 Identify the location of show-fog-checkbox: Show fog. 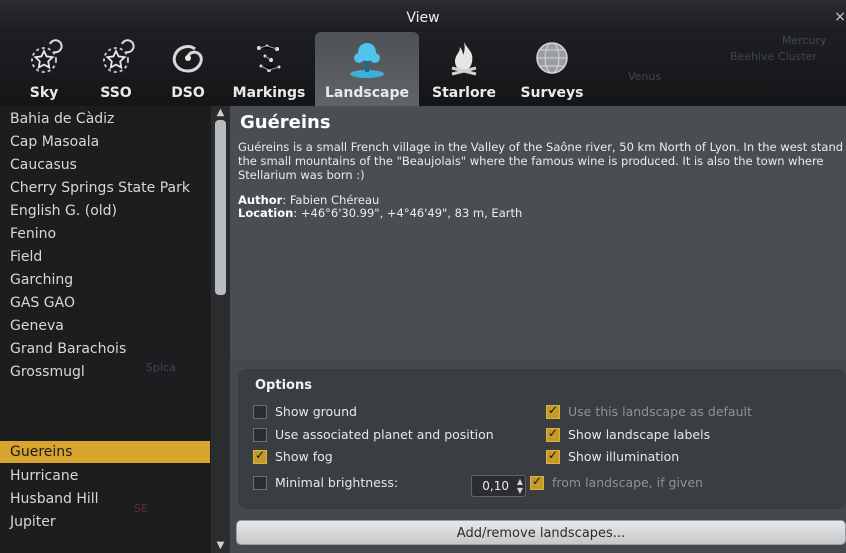
(293, 456).